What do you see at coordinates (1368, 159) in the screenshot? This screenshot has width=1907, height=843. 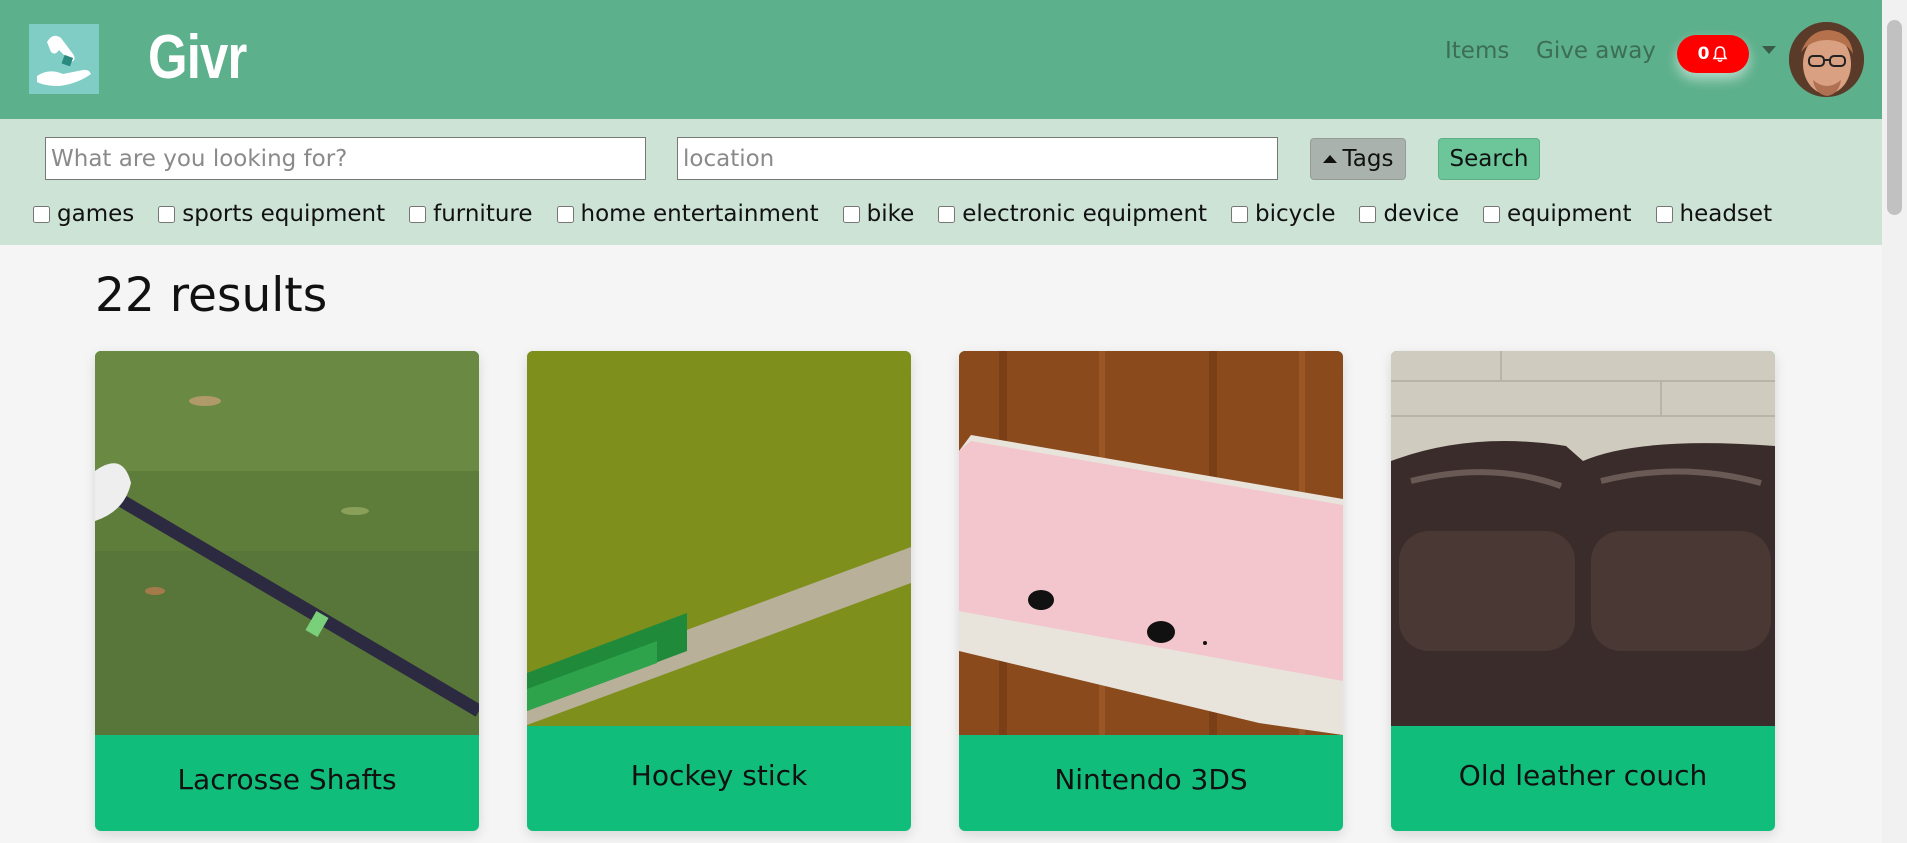 I see `tags-button-label: Tags` at bounding box center [1368, 159].